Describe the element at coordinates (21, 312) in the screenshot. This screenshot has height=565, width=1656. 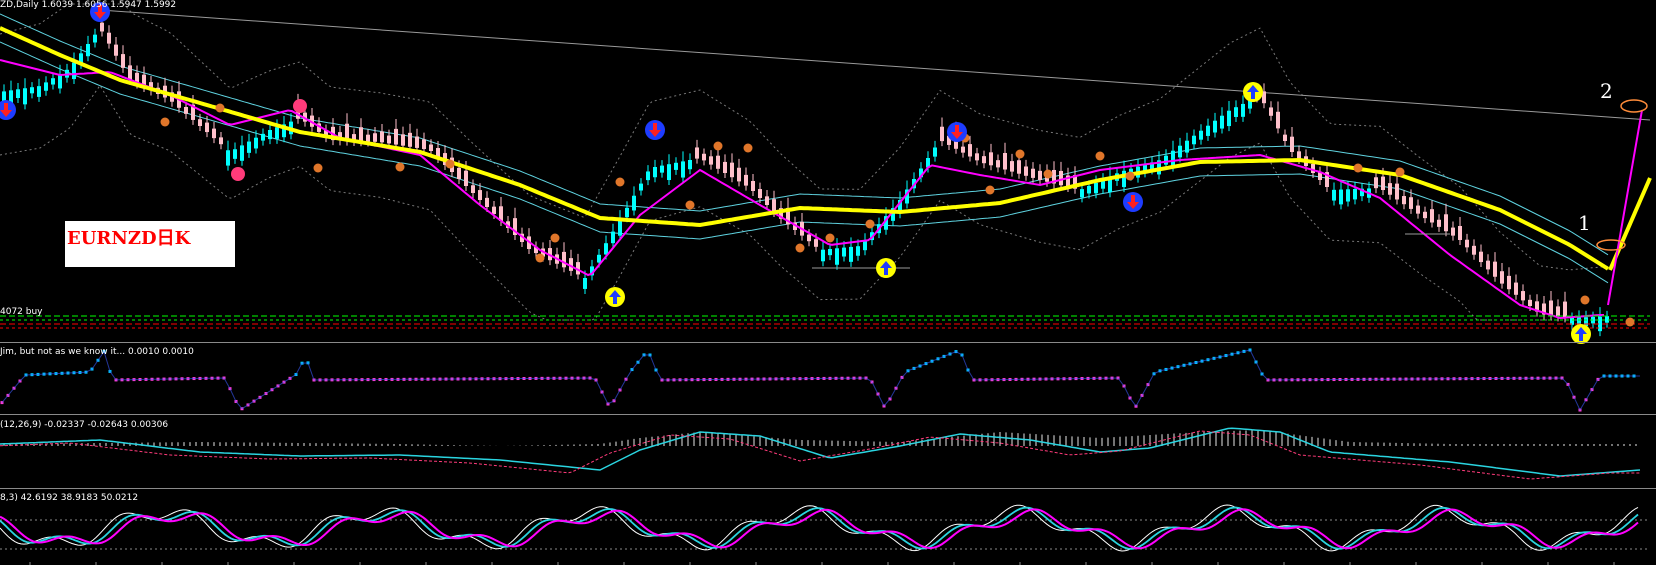
I see `order-level-label: 4072 buy` at that location.